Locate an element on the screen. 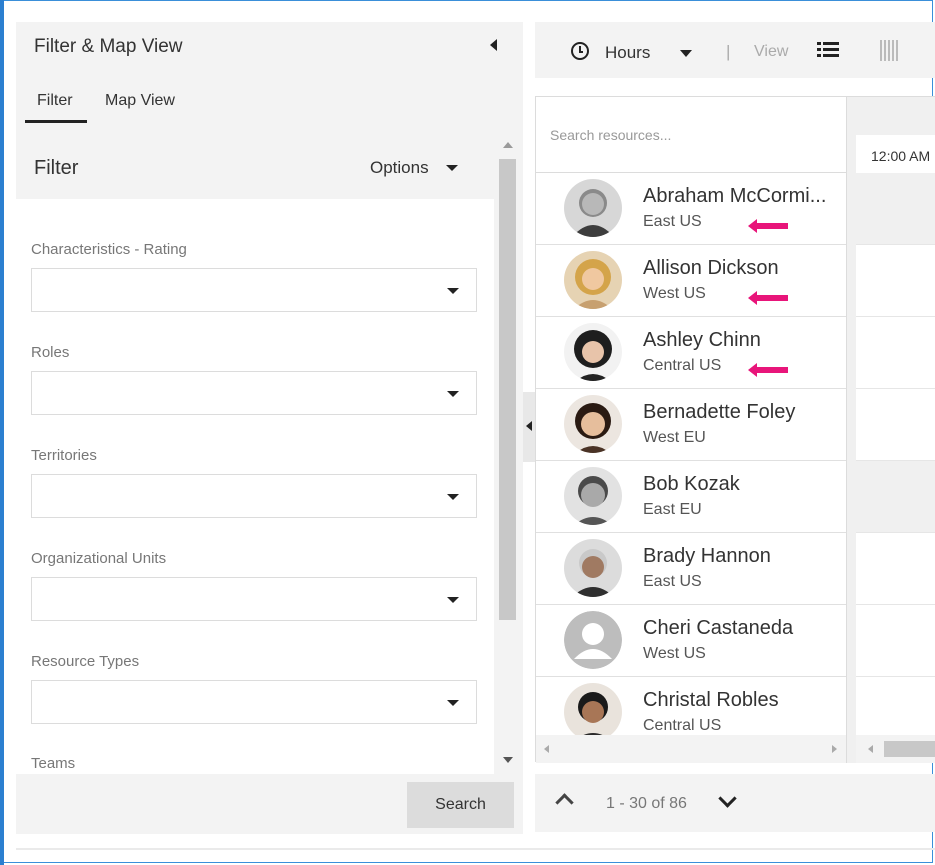 The image size is (935, 865). search-resources-input is located at coordinates (690, 135).